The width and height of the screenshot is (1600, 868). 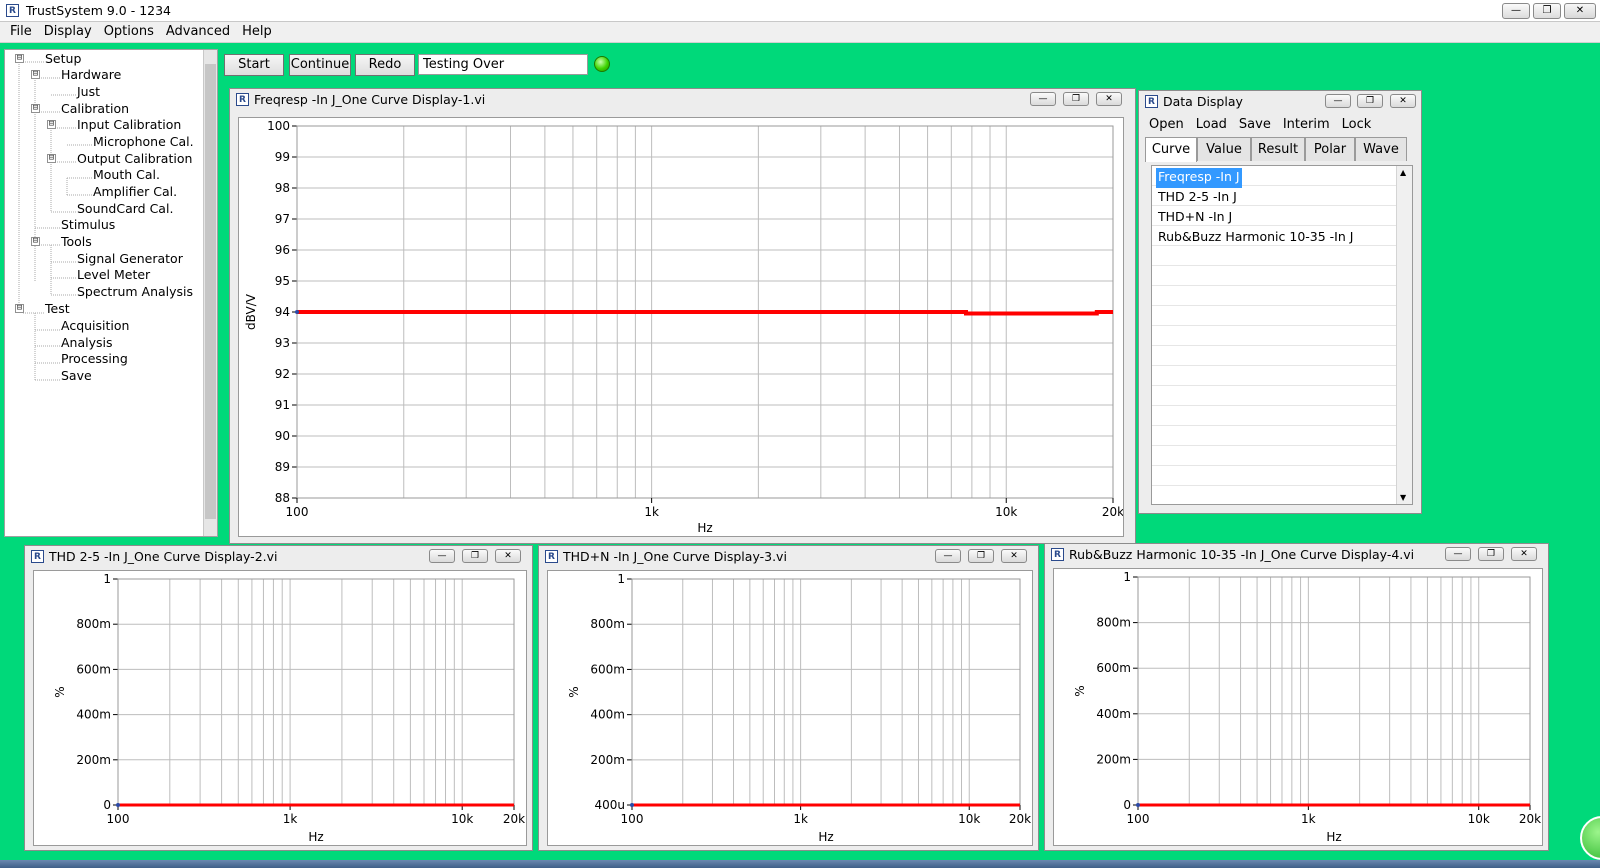 What do you see at coordinates (1171, 149) in the screenshot?
I see `tab-curve: Curve` at bounding box center [1171, 149].